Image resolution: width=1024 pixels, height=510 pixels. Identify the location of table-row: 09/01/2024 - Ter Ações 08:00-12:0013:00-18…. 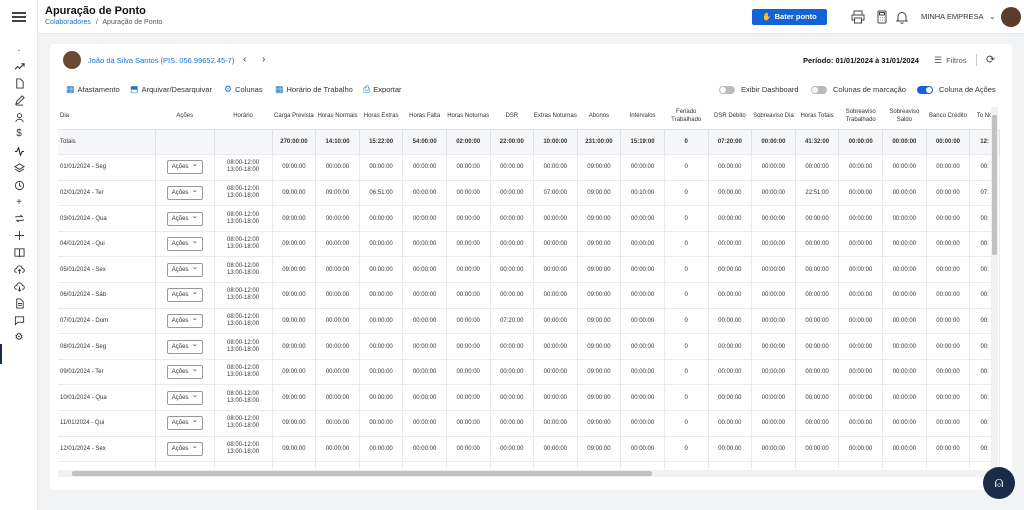
(529, 372).